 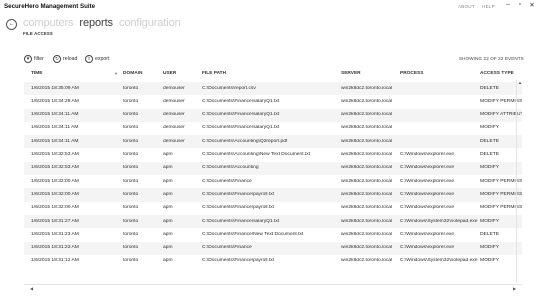 I want to click on column-header-user: USER, so click(x=169, y=73).